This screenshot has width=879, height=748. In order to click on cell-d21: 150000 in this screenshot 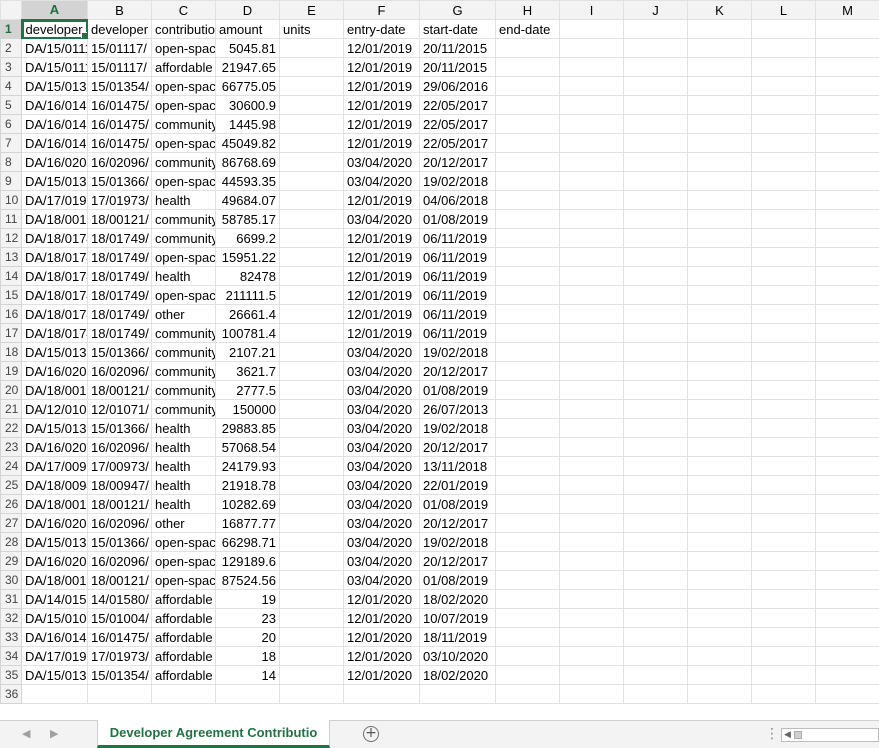, I will do `click(247, 409)`.